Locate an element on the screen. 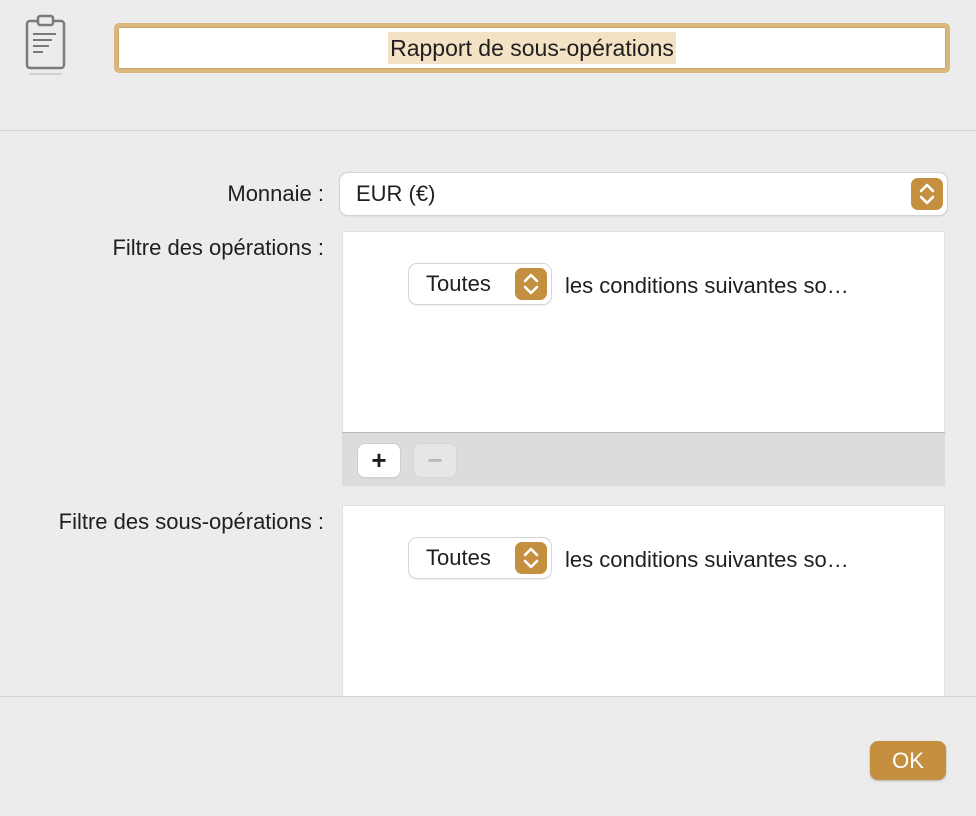 The width and height of the screenshot is (976, 816). currency-select: EUR (€) is located at coordinates (643, 194).